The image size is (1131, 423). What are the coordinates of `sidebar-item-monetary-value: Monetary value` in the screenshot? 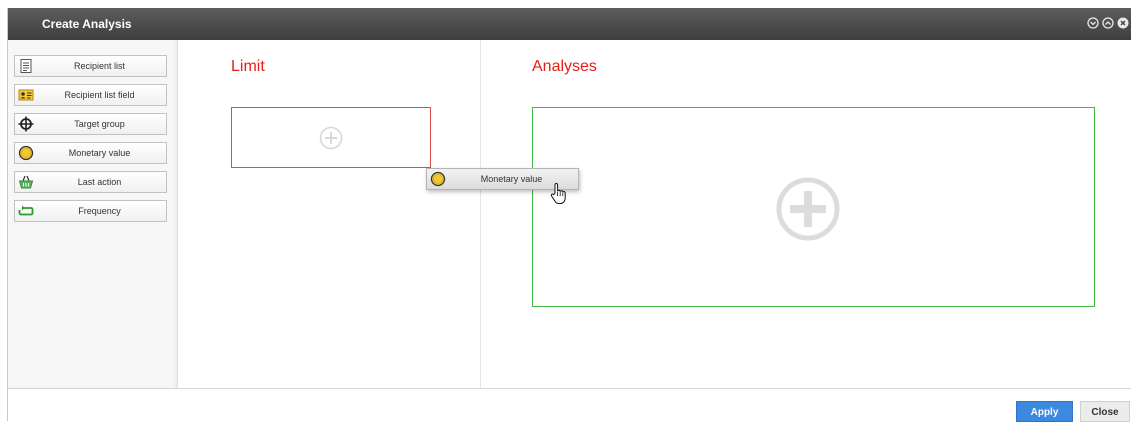 It's located at (90, 153).